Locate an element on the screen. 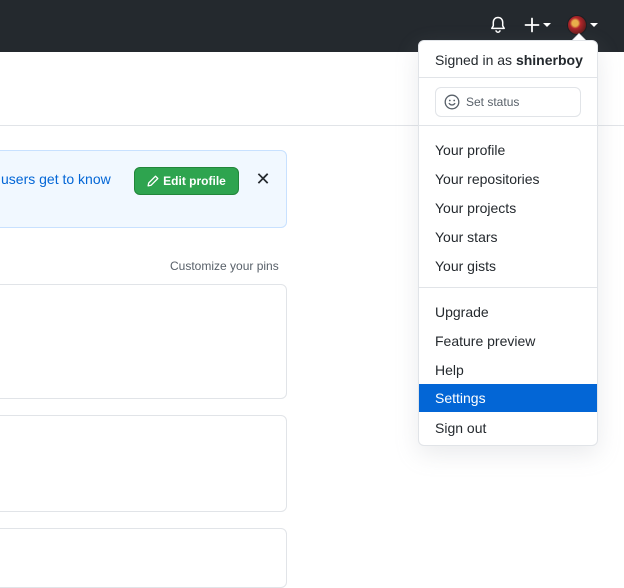 The image size is (624, 588). username: shinerboy is located at coordinates (549, 60).